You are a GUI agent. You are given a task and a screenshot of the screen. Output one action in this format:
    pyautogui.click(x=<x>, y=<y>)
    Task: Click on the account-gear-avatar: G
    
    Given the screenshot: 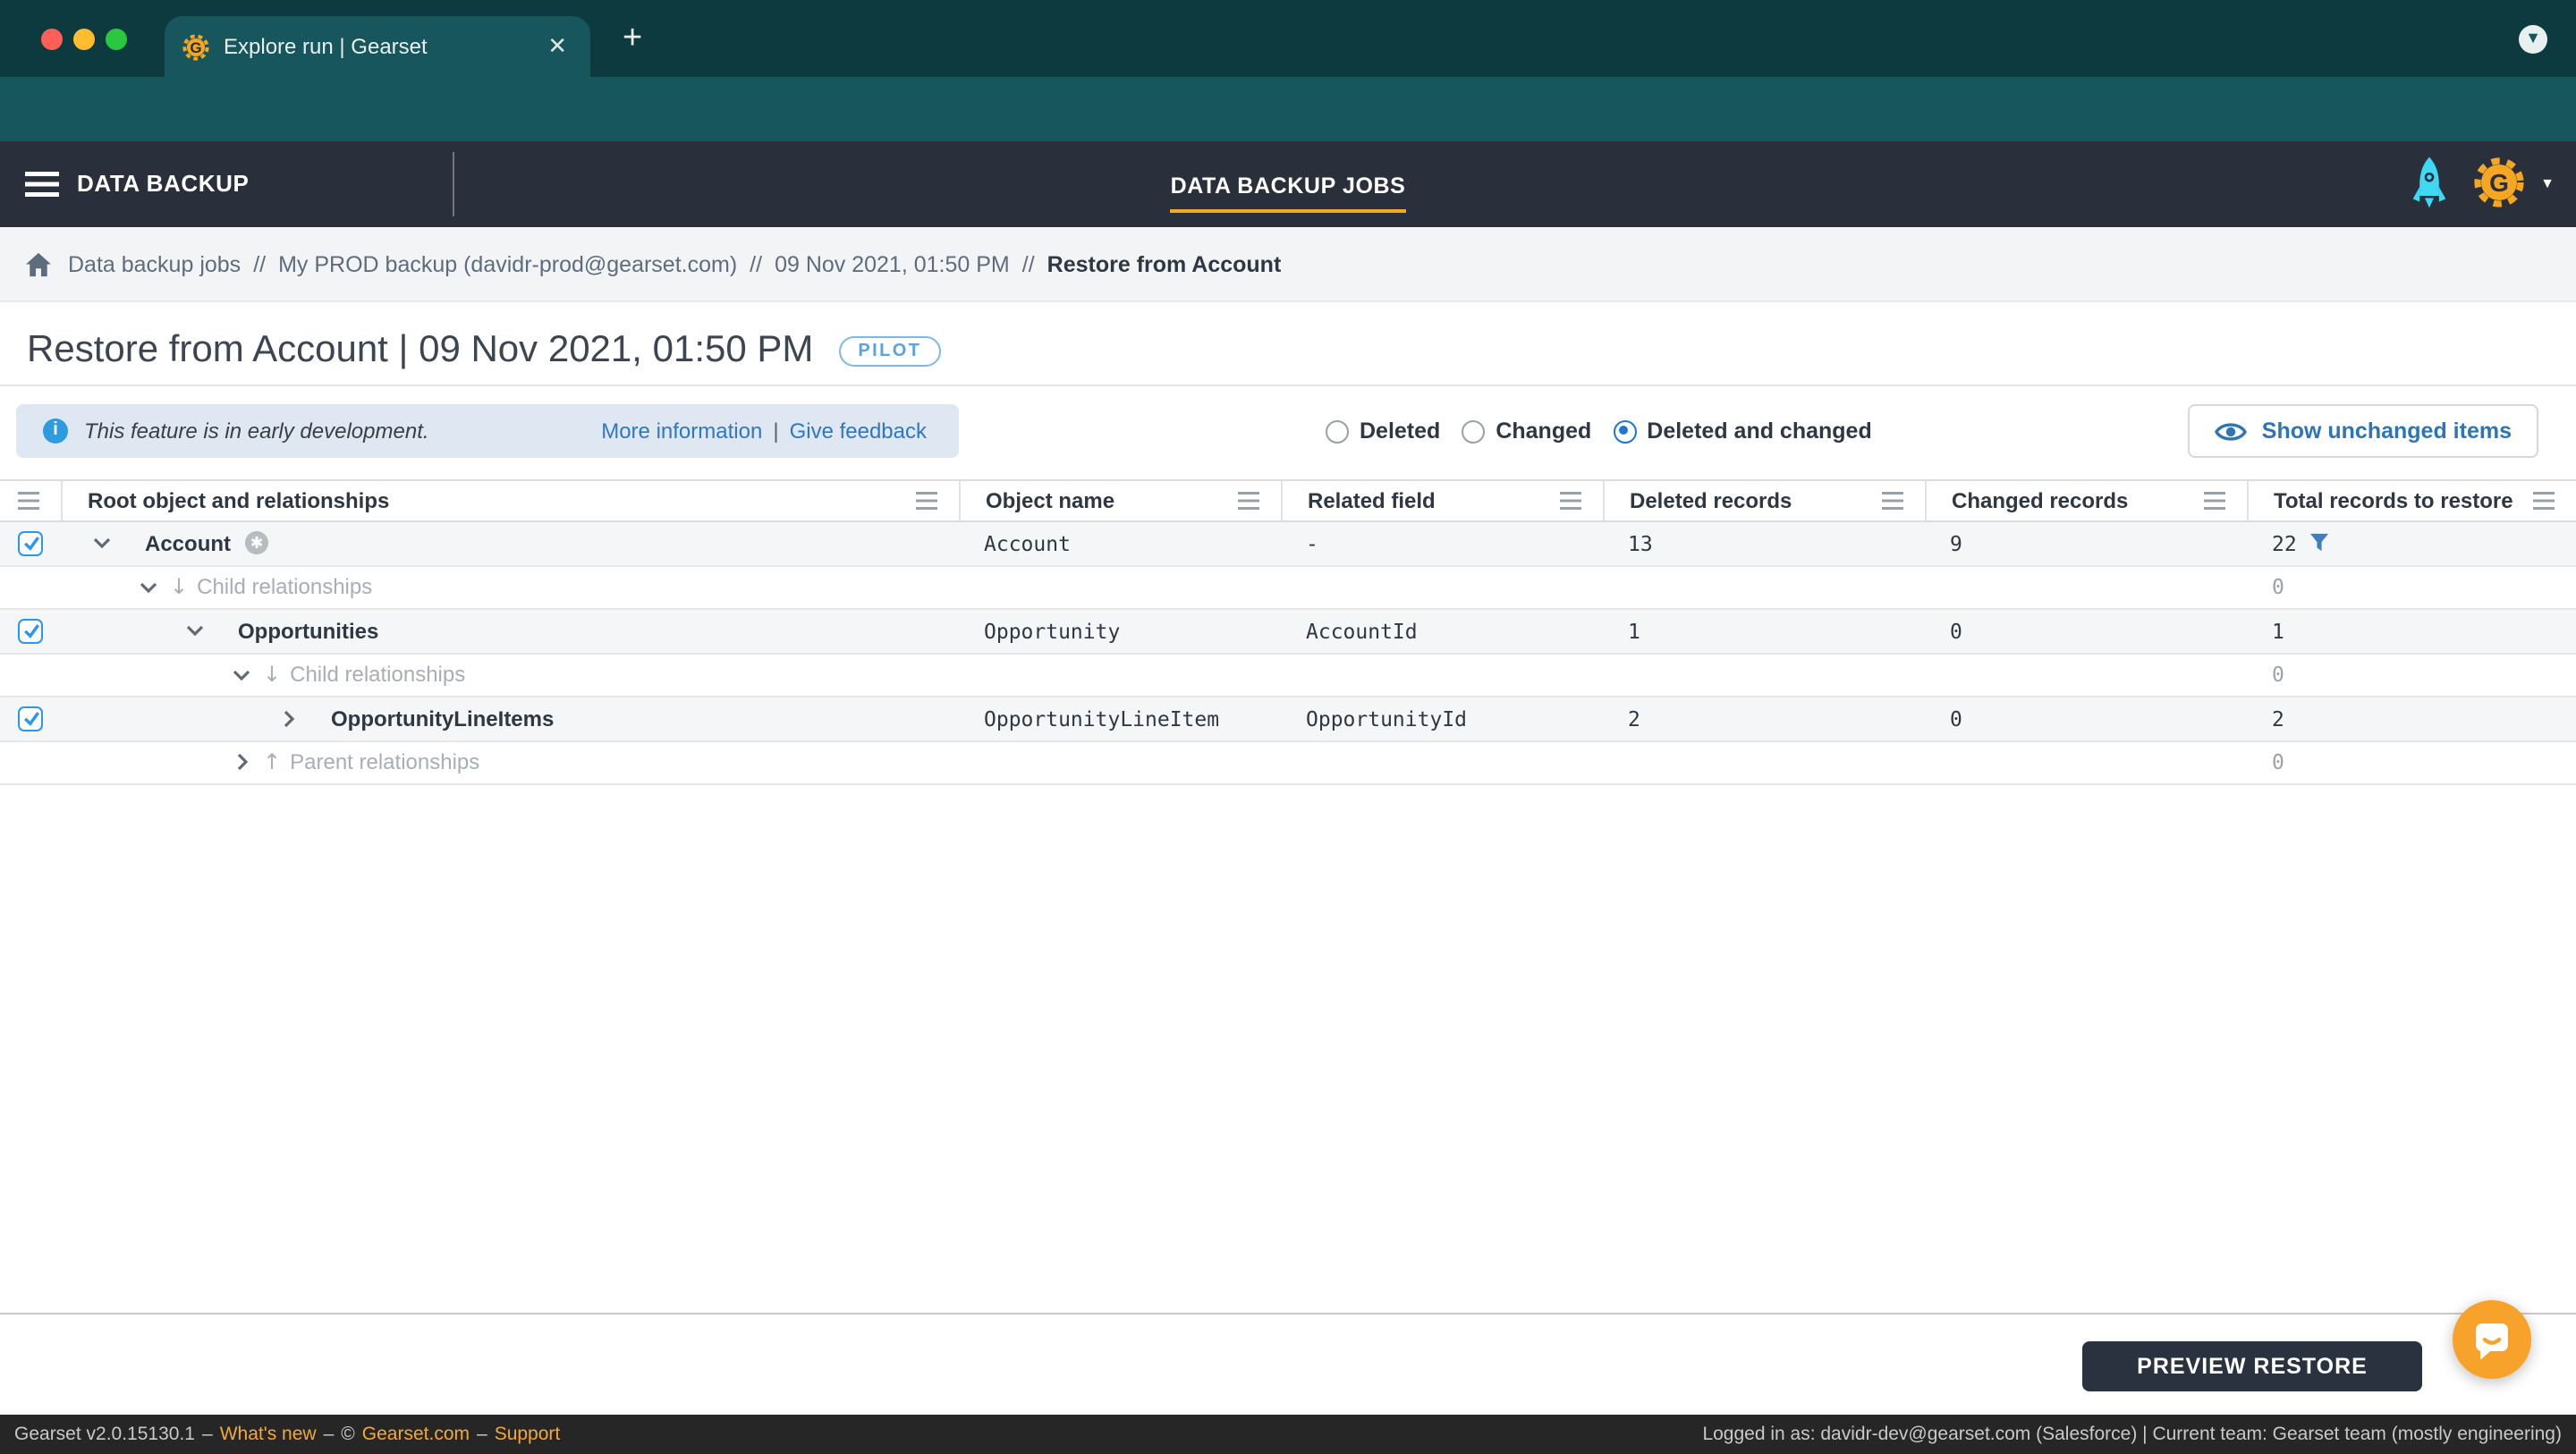 What is the action you would take?
    pyautogui.click(x=2499, y=183)
    